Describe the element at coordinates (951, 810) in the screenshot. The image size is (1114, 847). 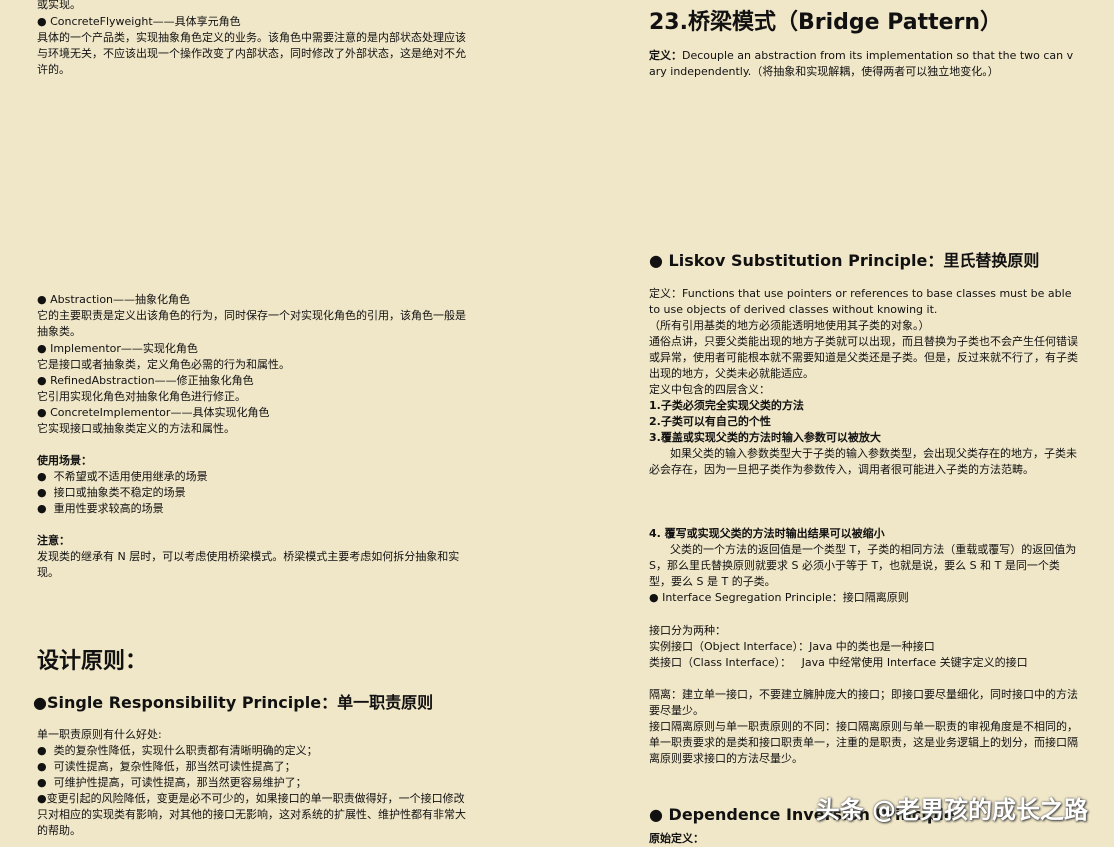
I see `watermark: 头条 @老男孩的成长之路` at that location.